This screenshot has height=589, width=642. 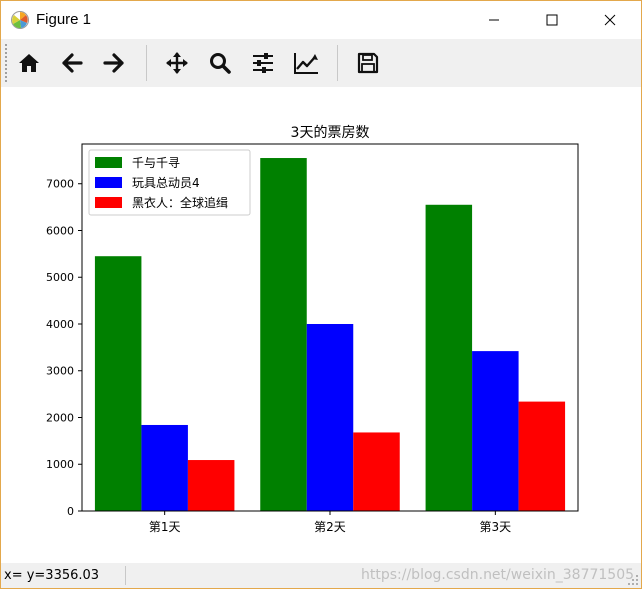 I want to click on minimize-icon, so click(x=494, y=20).